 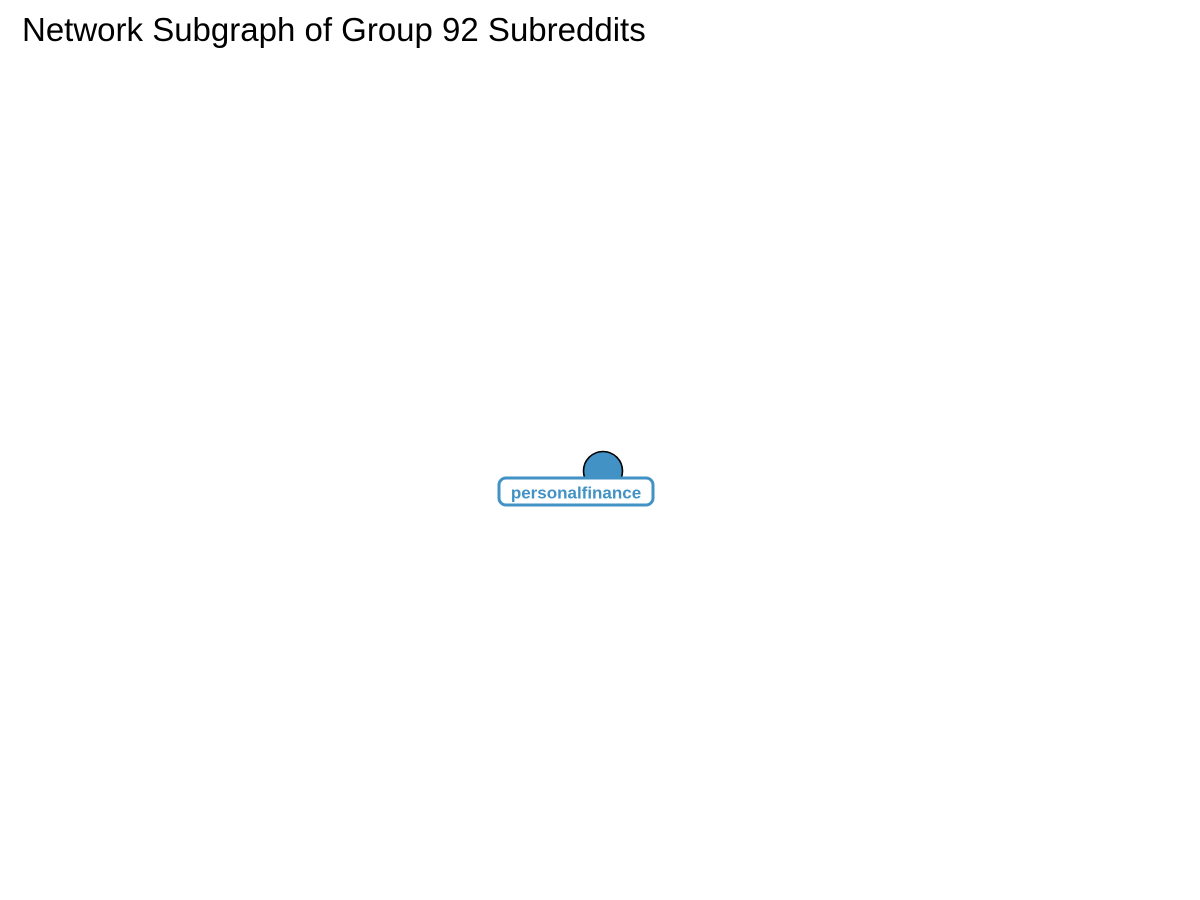 I want to click on node-label: personalfinance, so click(x=576, y=491).